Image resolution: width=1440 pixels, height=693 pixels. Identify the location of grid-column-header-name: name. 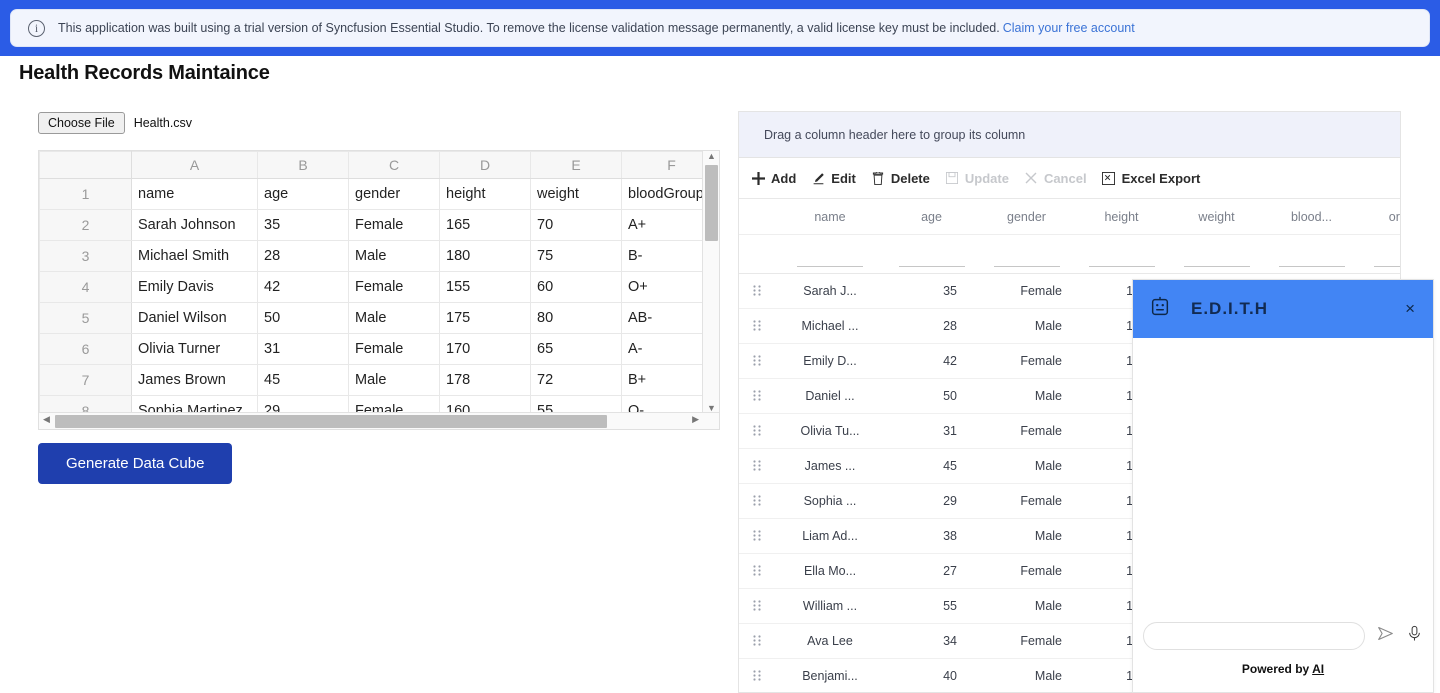
(830, 216).